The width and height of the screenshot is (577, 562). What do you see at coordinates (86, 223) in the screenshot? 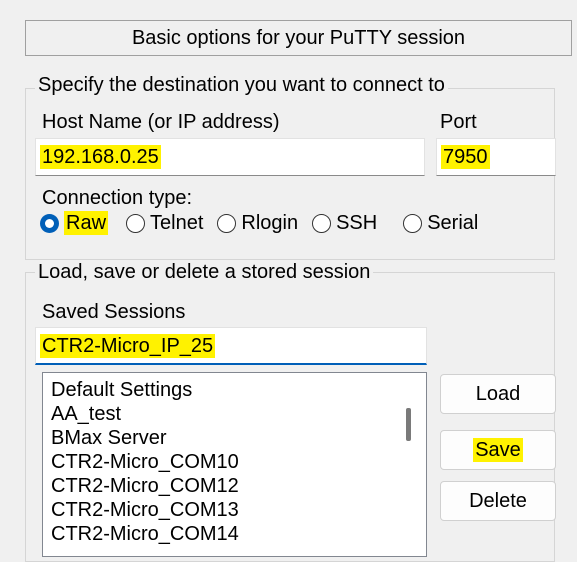
I see `radio-raw-label: Raw` at bounding box center [86, 223].